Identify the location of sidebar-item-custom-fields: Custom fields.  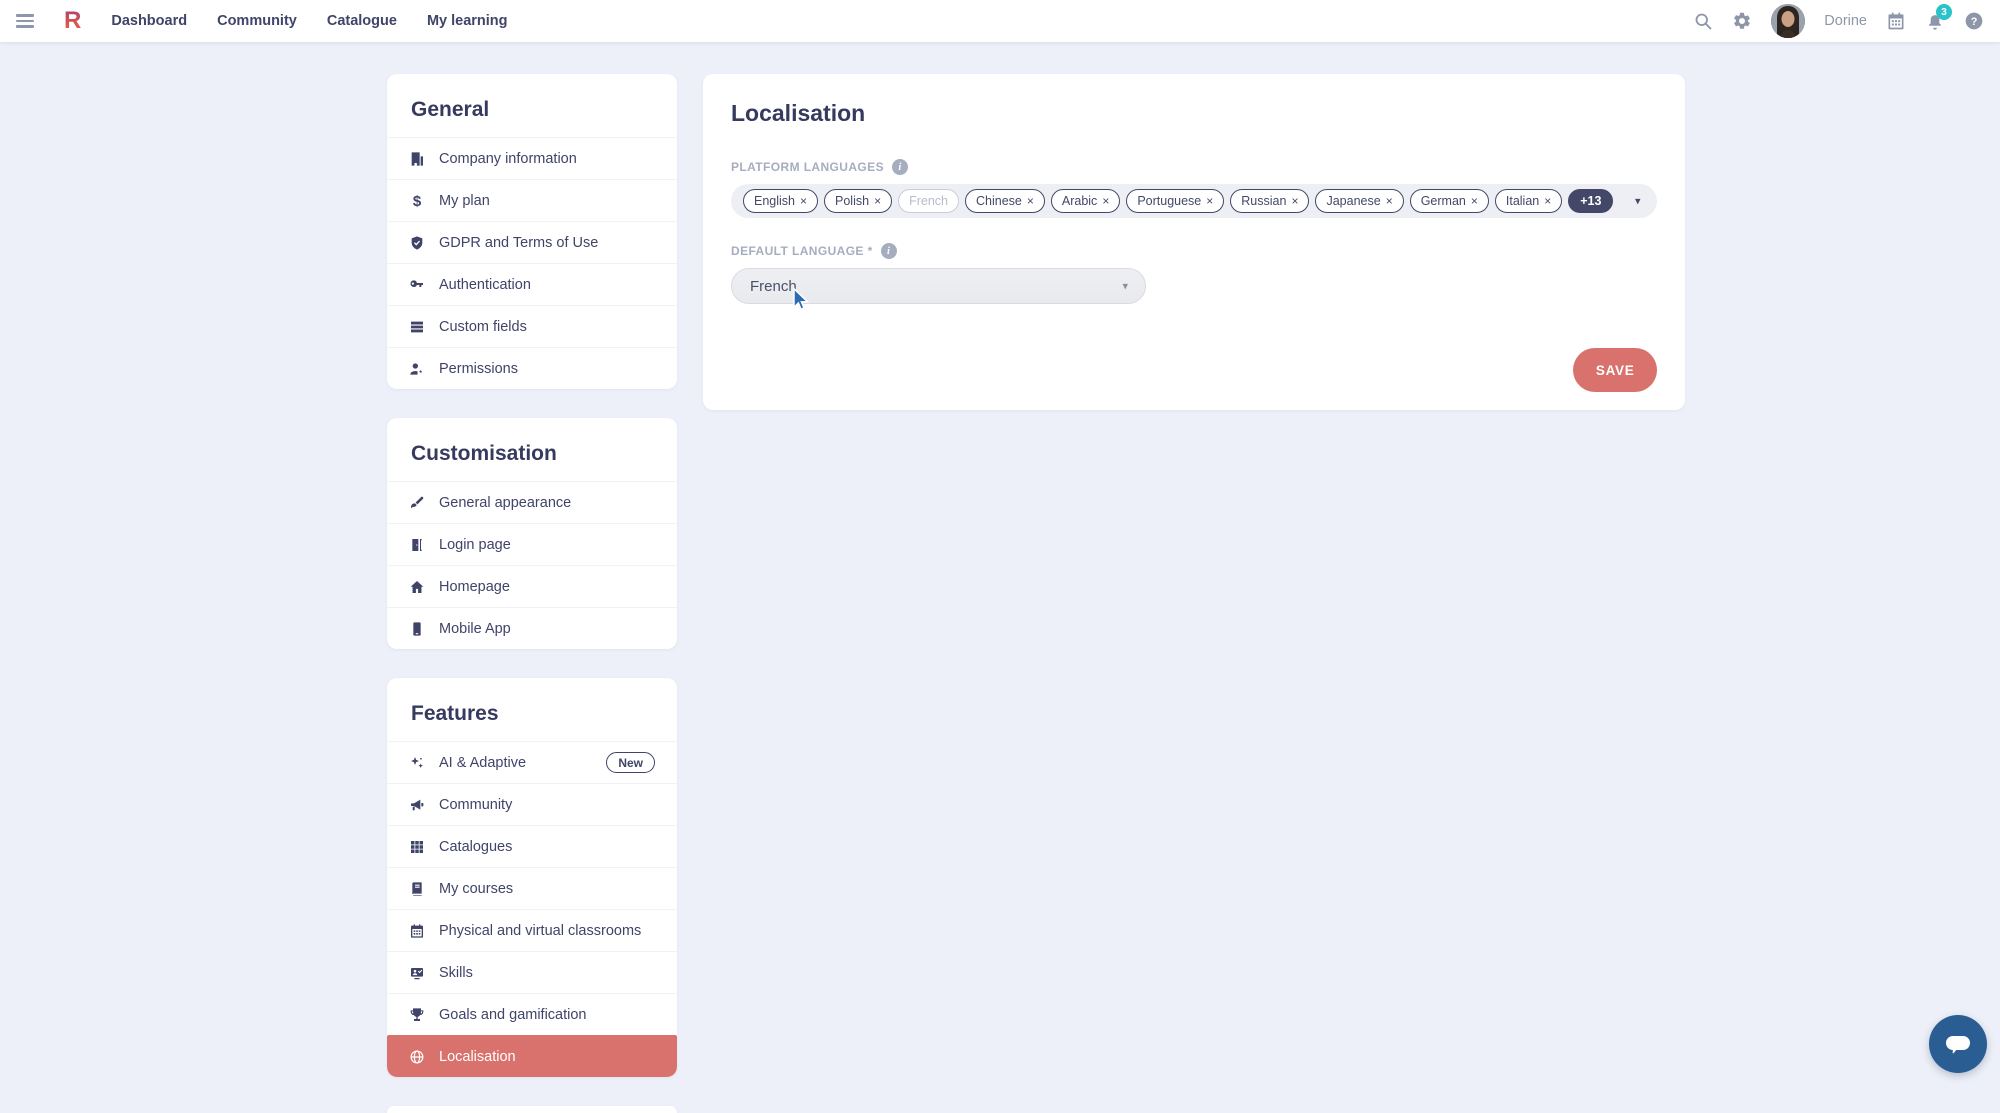
(532, 326).